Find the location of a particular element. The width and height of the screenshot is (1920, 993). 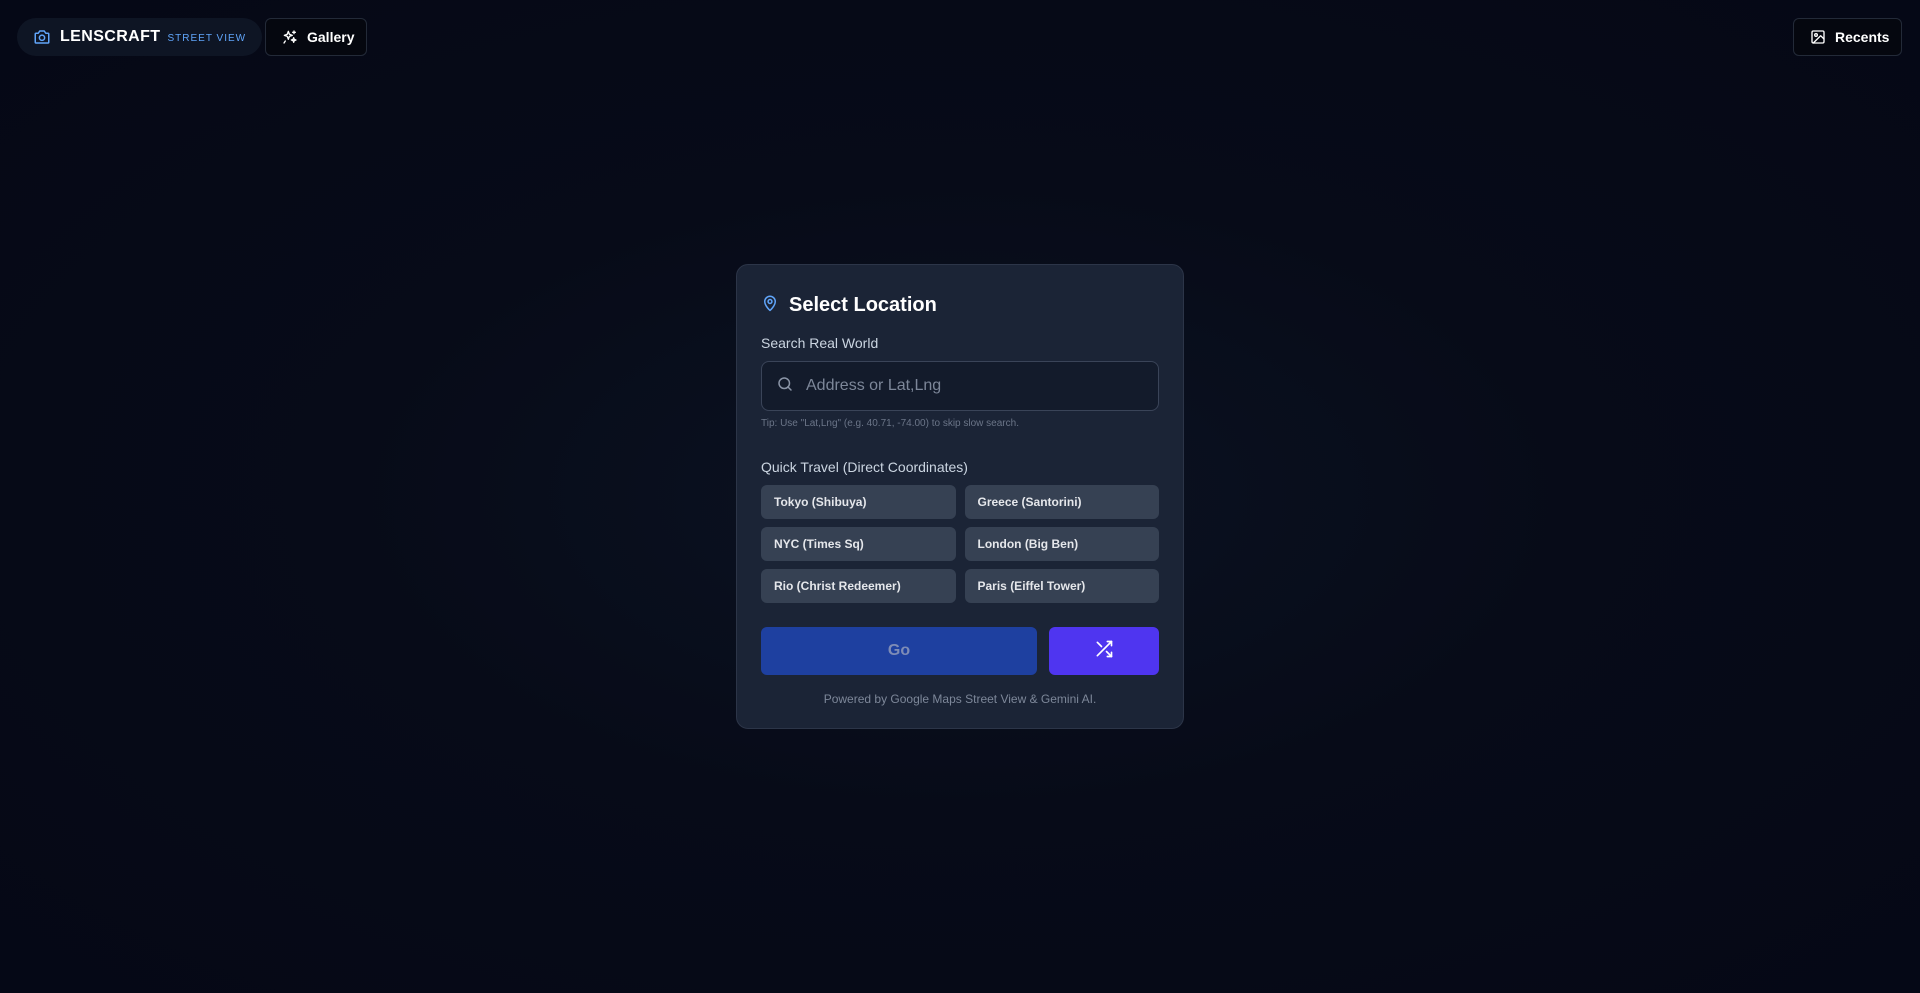

quick-travel-nyc: NYC (Times Sq) is located at coordinates (858, 544).